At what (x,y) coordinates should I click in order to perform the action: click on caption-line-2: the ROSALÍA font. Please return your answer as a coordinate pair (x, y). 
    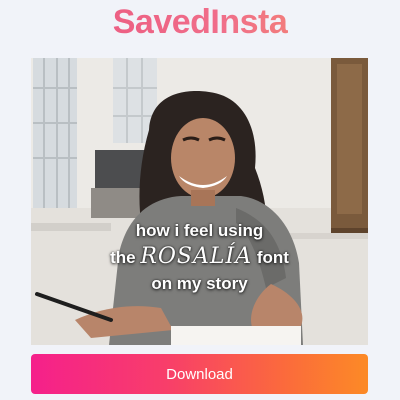
    Looking at the image, I should click on (199, 257).